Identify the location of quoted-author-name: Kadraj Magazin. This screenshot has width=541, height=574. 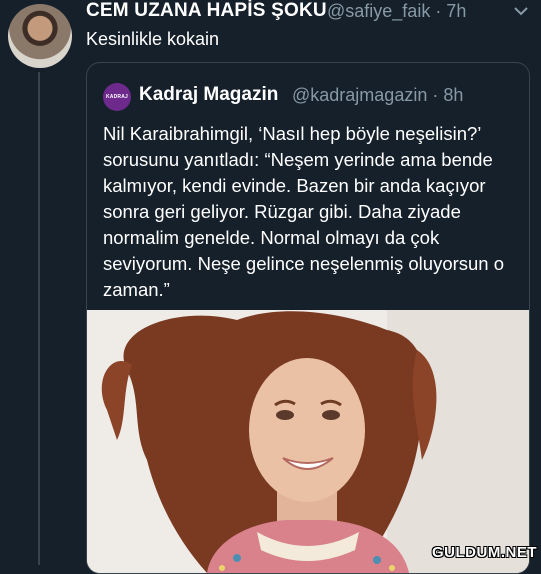
(209, 94).